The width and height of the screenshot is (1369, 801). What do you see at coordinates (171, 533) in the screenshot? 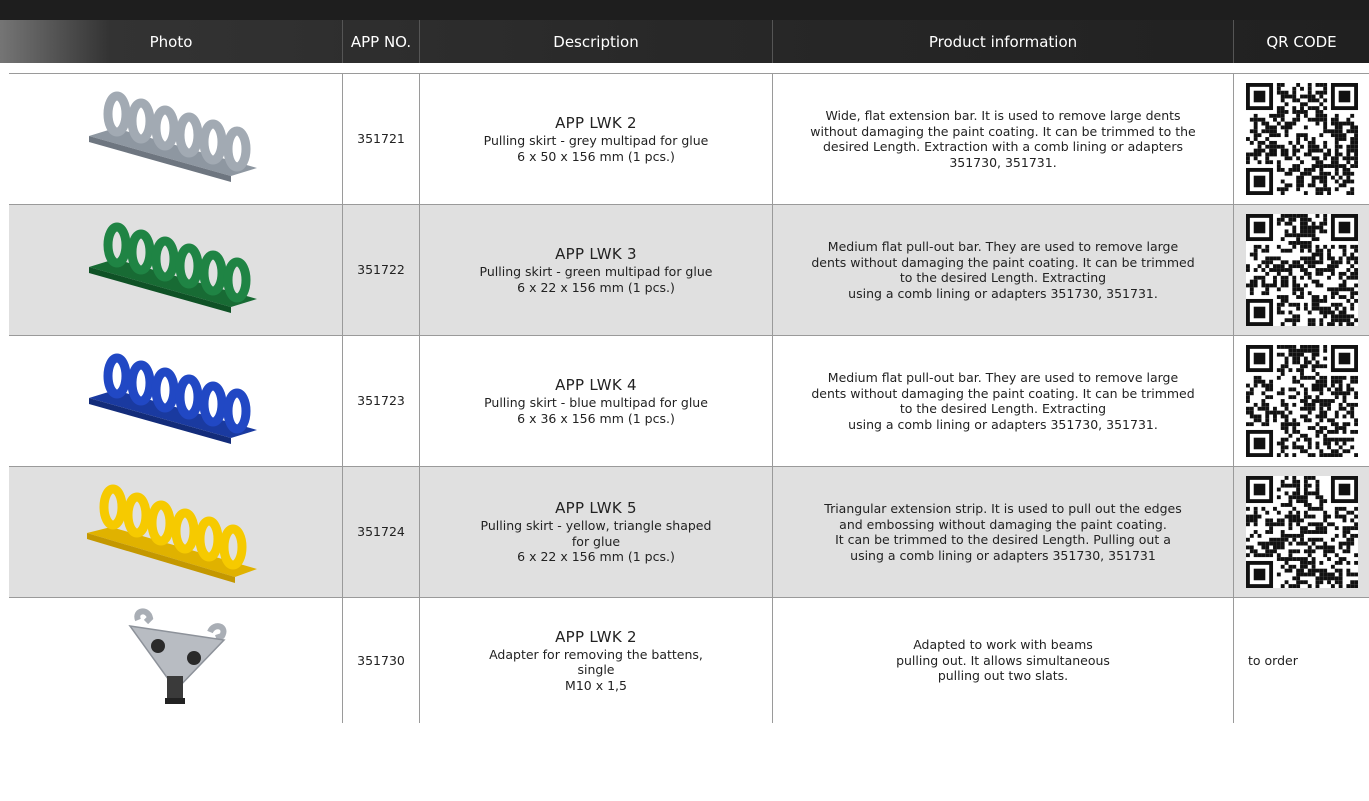
I see `multipad-yellow-image` at bounding box center [171, 533].